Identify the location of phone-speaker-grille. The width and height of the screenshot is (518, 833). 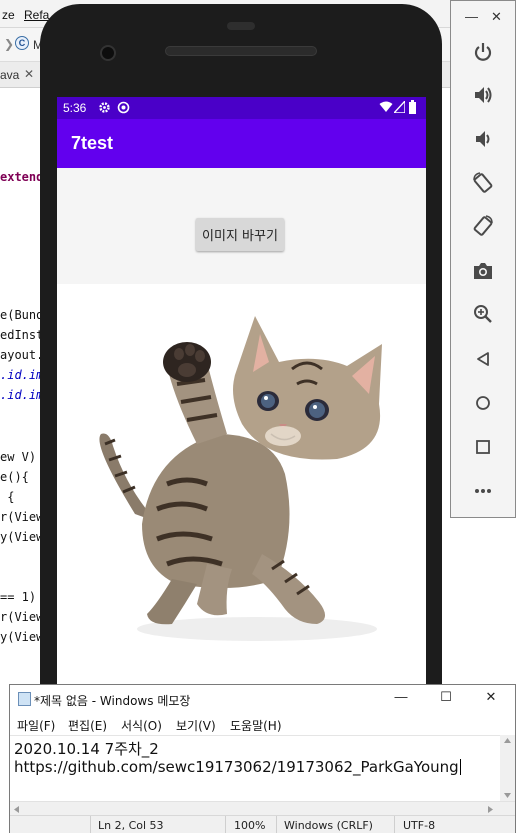
(241, 51).